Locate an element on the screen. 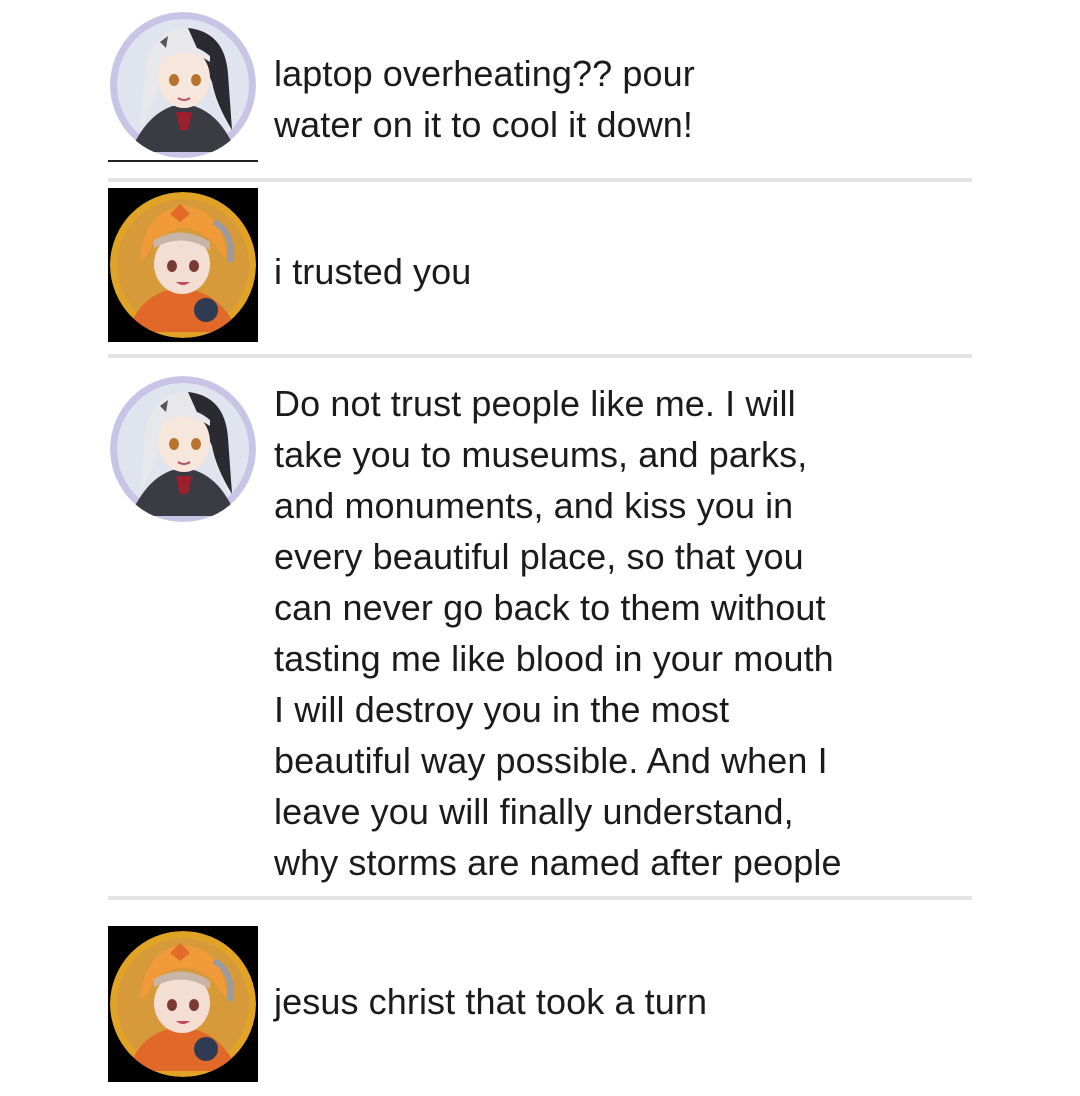 This screenshot has width=1080, height=1096. message-post: jesus christ that took a turn is located at coordinates (540, 1004).